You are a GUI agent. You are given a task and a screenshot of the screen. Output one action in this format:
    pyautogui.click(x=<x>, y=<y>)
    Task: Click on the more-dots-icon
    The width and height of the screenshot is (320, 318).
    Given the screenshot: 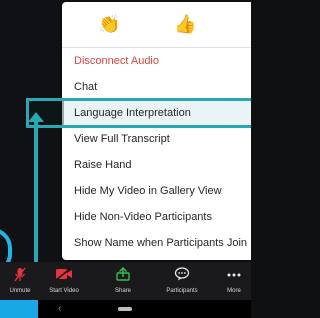 What is the action you would take?
    pyautogui.click(x=234, y=275)
    